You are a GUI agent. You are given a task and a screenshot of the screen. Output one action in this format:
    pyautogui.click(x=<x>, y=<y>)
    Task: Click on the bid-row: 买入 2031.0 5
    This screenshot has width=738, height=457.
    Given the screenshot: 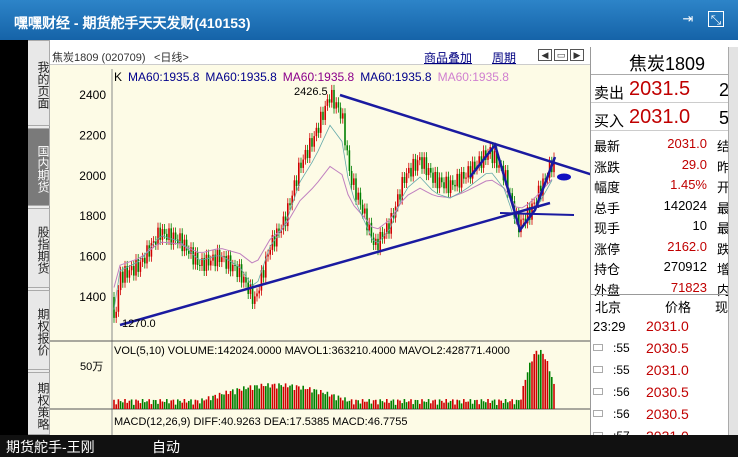 What is the action you would take?
    pyautogui.click(x=664, y=118)
    